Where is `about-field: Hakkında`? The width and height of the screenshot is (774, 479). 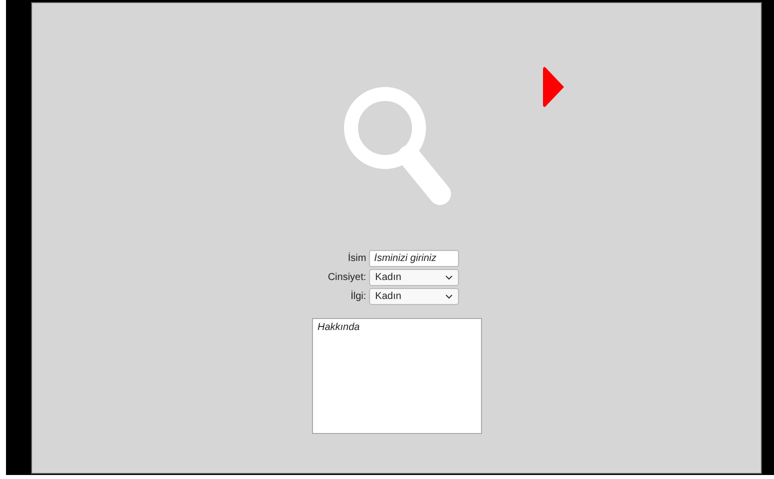
about-field: Hakkında is located at coordinates (397, 376).